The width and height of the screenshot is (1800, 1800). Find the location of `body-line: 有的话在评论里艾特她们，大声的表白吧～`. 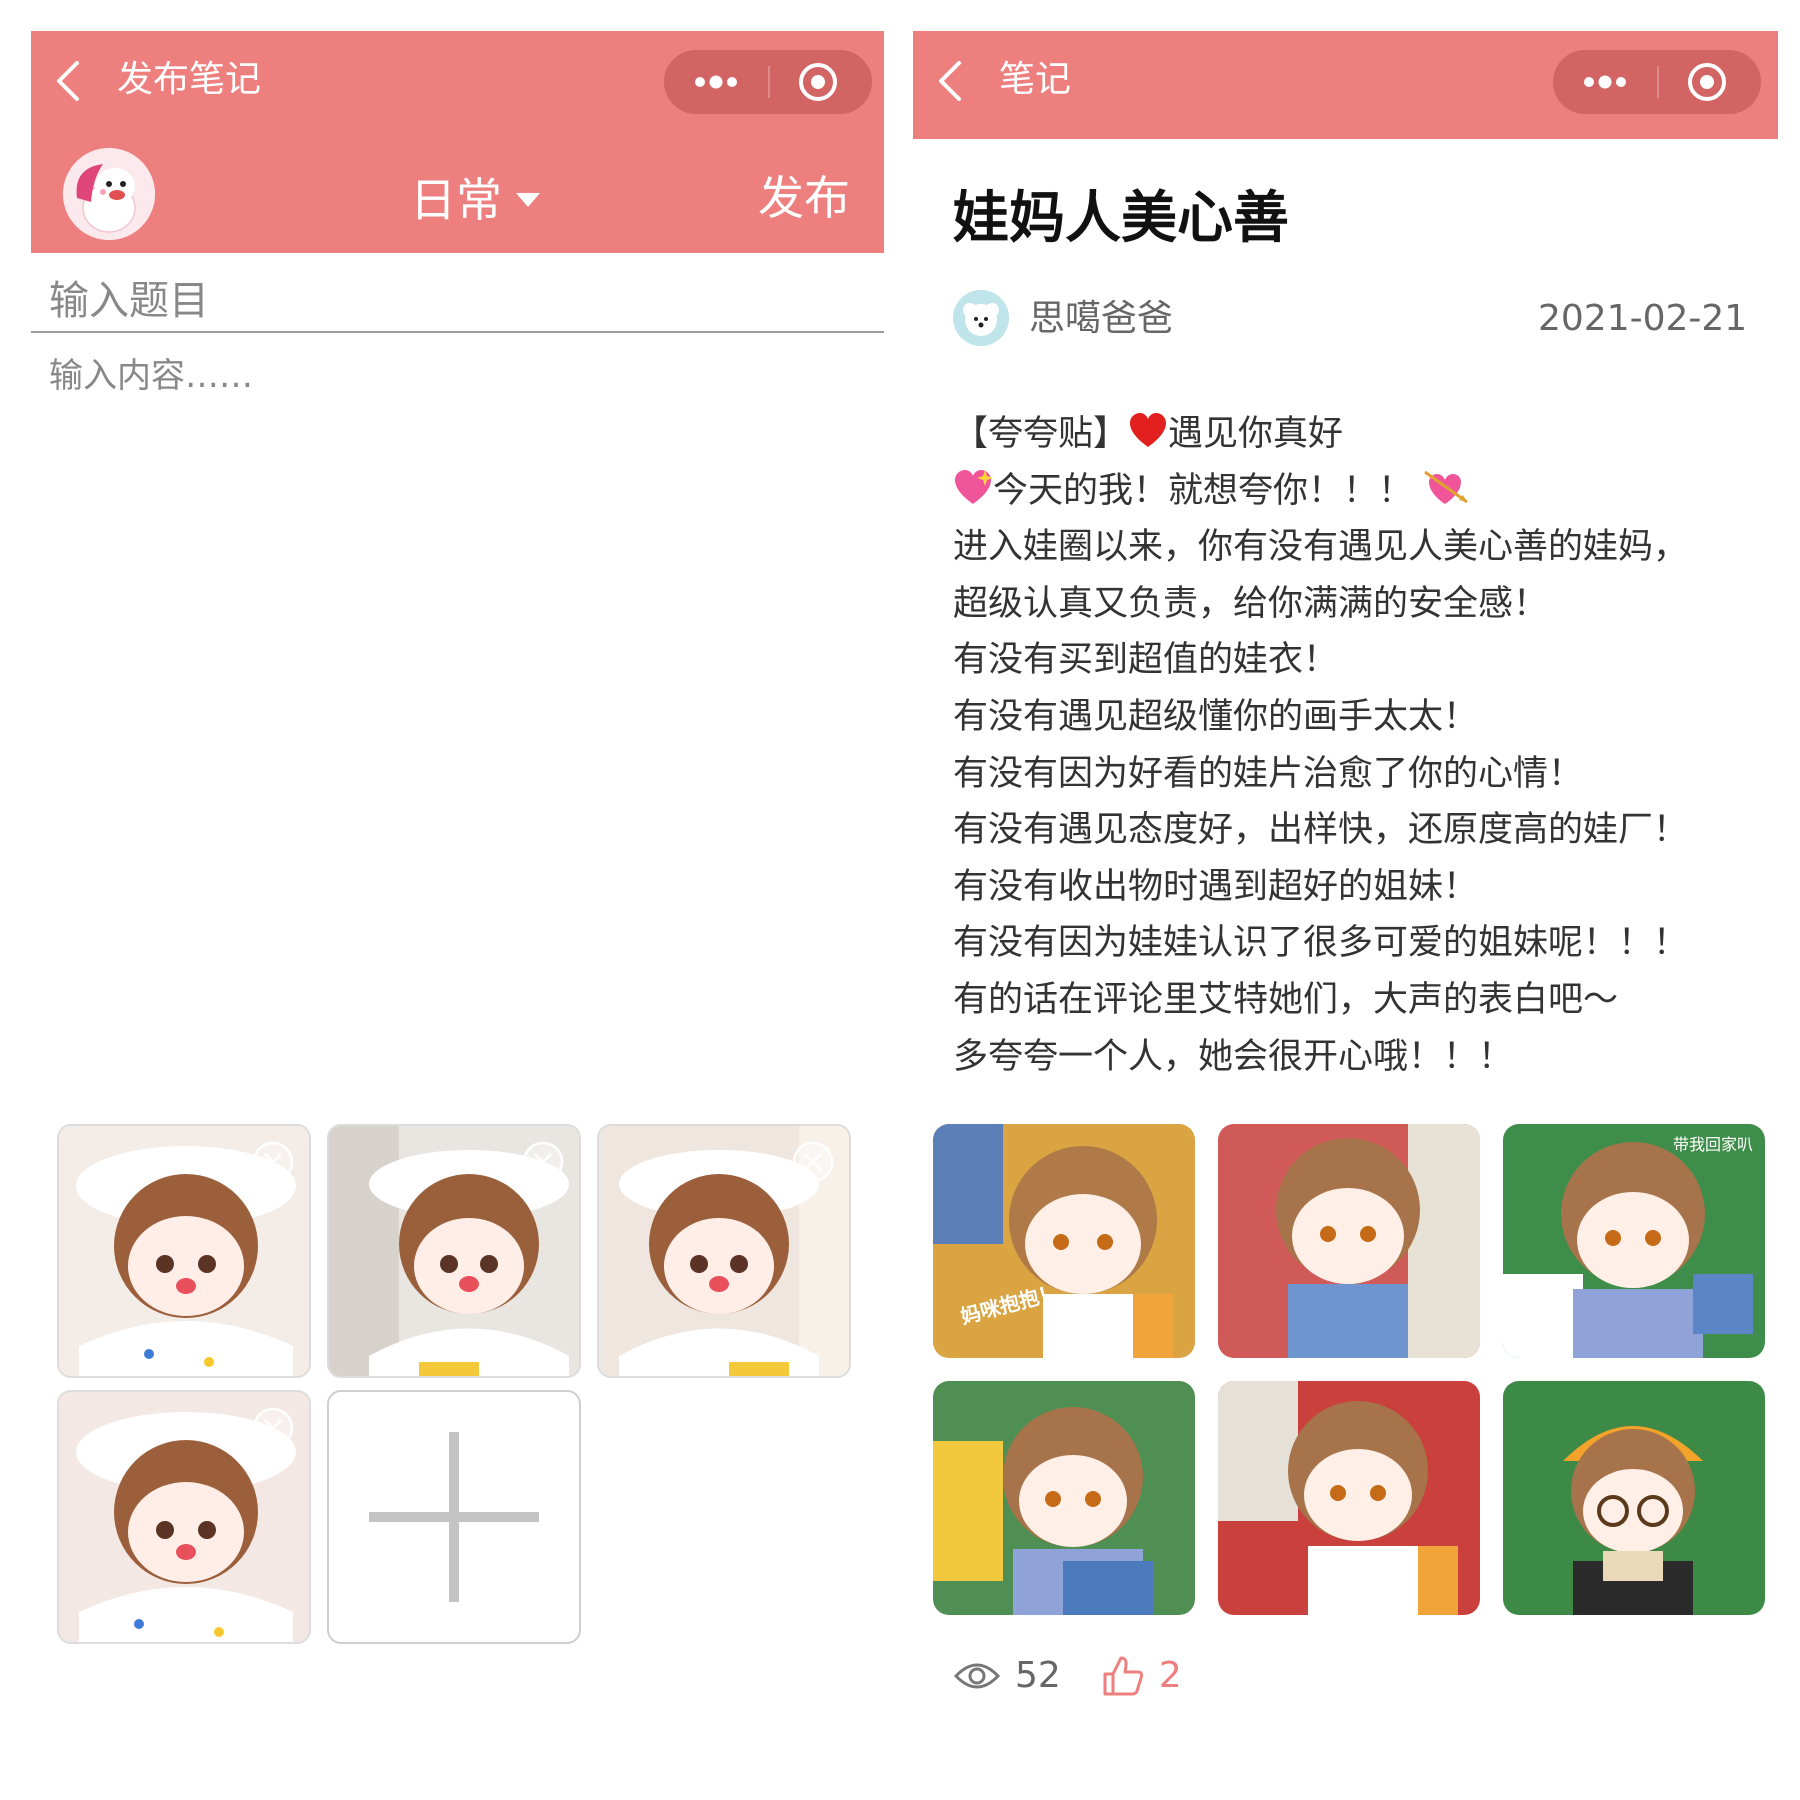

body-line: 有的话在评论里艾特她们，大声的表白吧～ is located at coordinates (1286, 999).